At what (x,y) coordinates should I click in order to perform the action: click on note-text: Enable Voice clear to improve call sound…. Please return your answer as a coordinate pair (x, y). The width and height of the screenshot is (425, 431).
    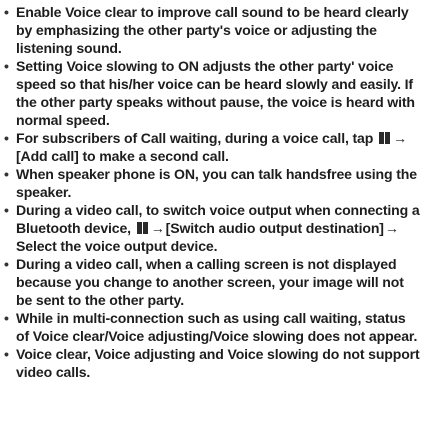
    Looking at the image, I should click on (212, 30).